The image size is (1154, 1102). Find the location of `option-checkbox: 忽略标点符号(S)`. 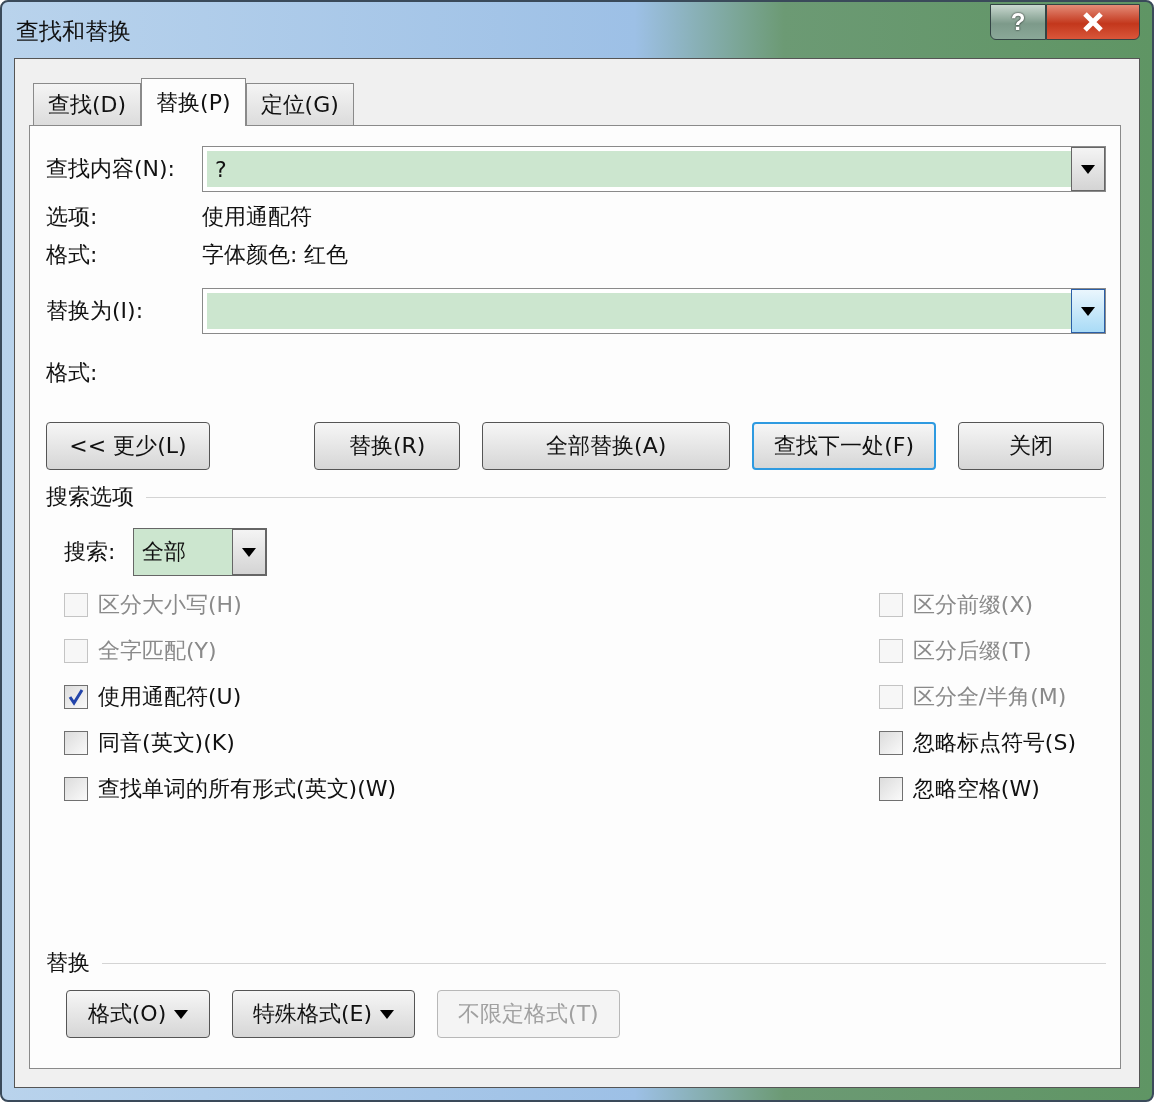

option-checkbox: 忽略标点符号(S) is located at coordinates (977, 743).